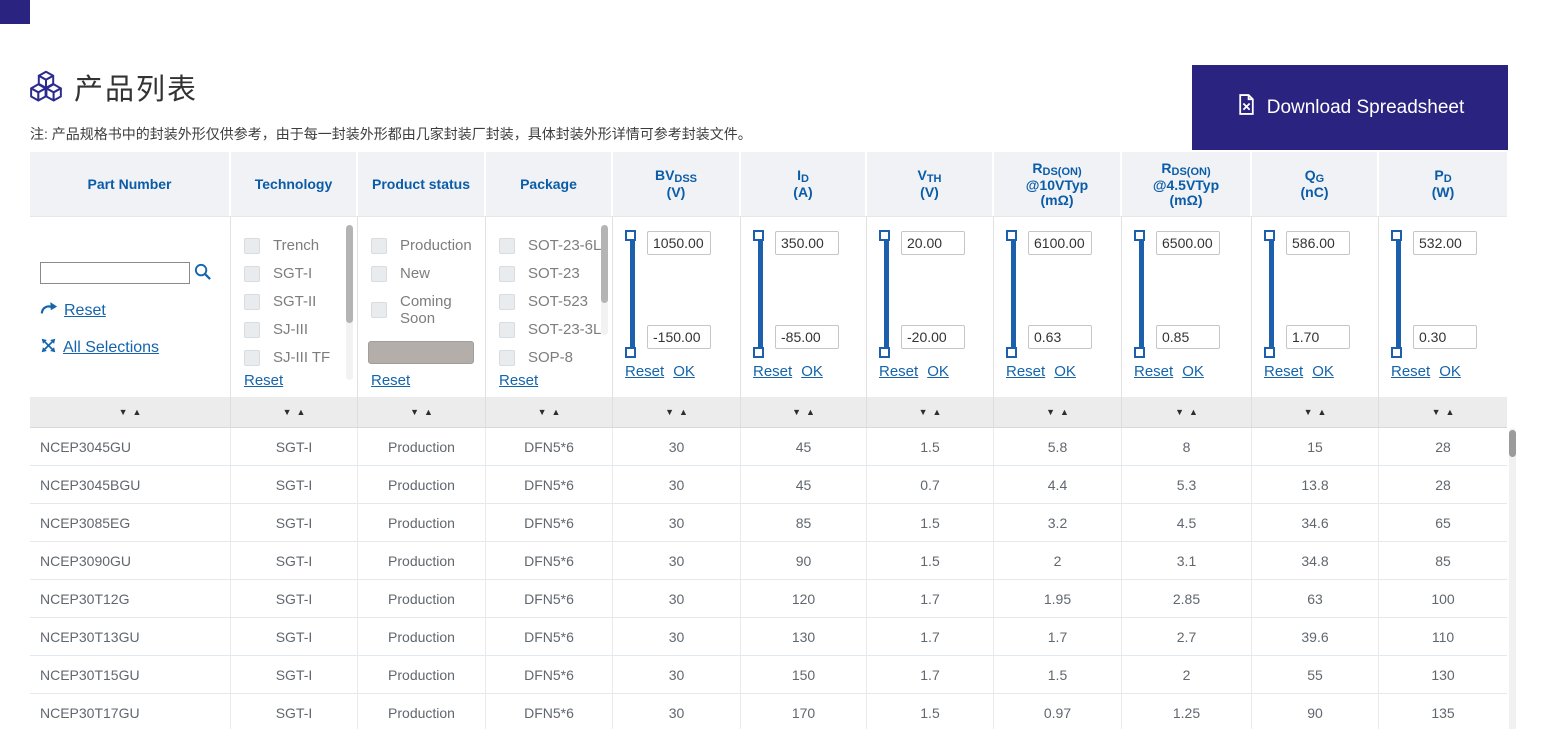 The width and height of the screenshot is (1554, 729). Describe the element at coordinates (884, 235) in the screenshot. I see `vth-slider-max-handle` at that location.